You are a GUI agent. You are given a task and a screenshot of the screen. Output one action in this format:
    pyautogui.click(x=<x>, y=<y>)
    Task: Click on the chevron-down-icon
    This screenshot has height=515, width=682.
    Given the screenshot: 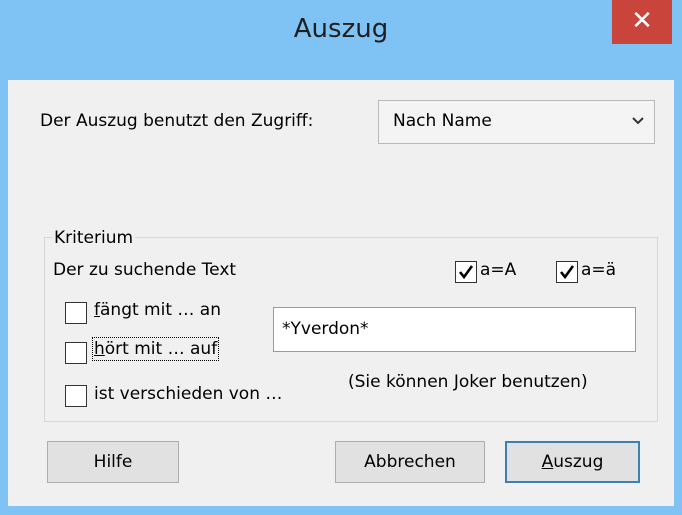 What is the action you would take?
    pyautogui.click(x=638, y=121)
    